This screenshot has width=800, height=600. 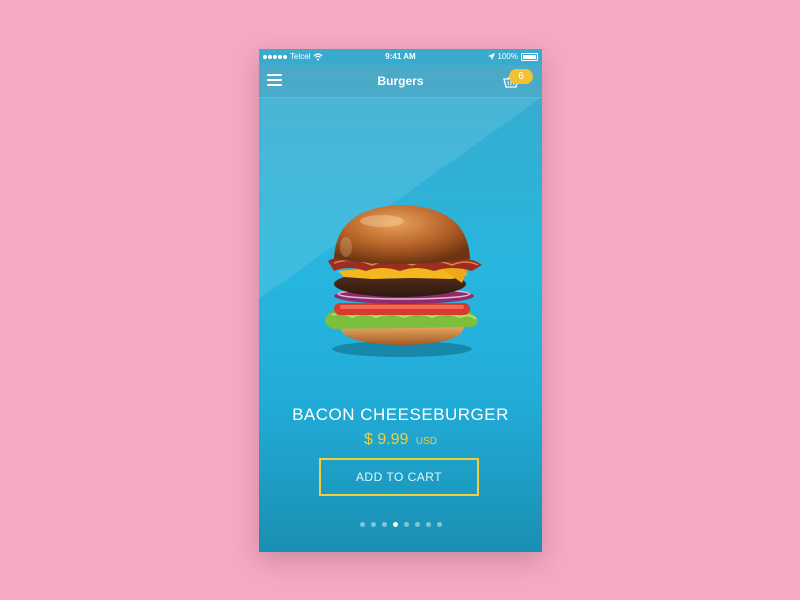 What do you see at coordinates (507, 56) in the screenshot?
I see `battery-percentage: 100%` at bounding box center [507, 56].